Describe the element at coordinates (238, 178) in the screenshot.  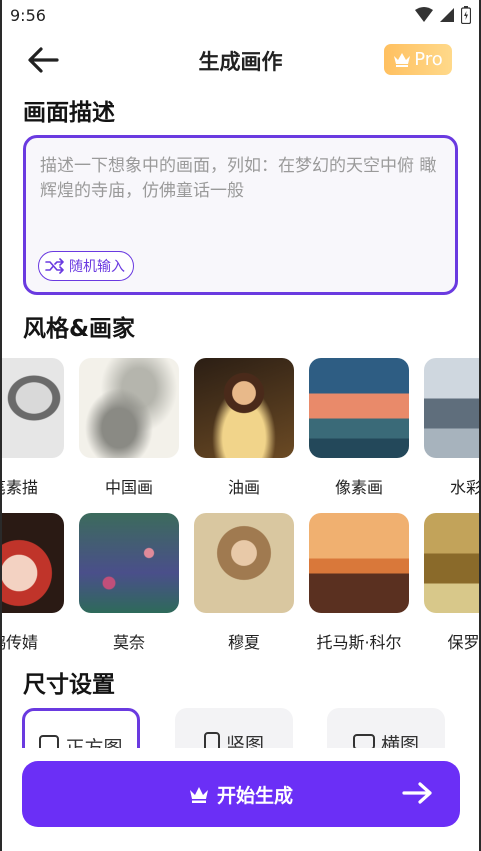
I see `description-placeholder: 描述一下想象中的画面，列如：在梦幻的天空中俯 瞰辉煌的寺庙，仿佛童话一般` at that location.